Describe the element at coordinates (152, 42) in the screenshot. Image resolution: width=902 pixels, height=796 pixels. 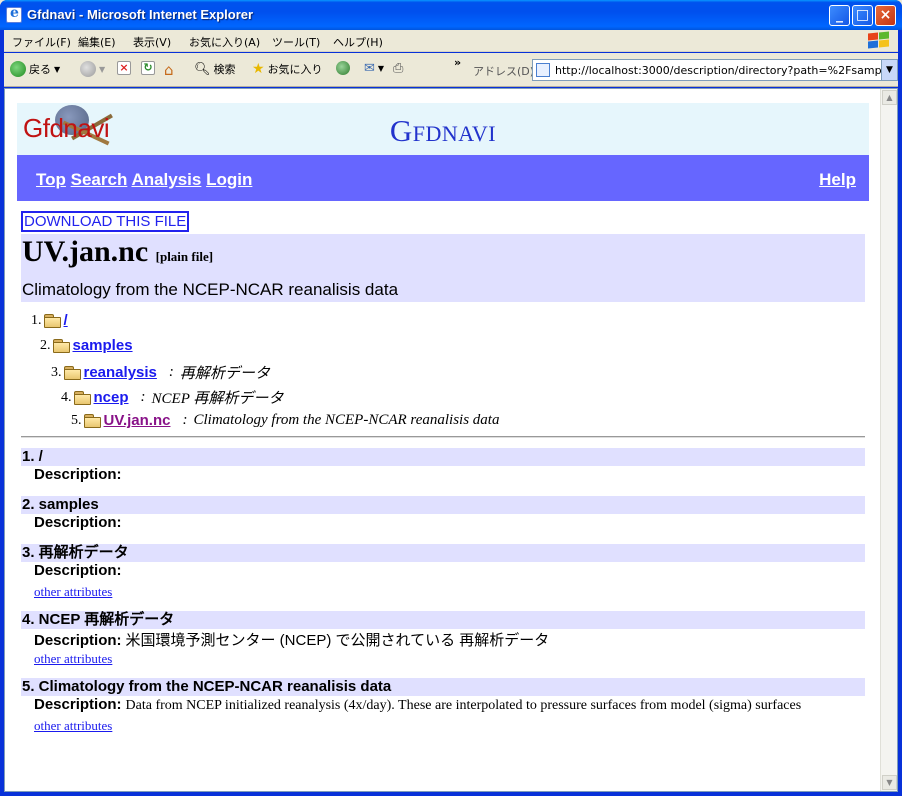
I see `menu-view: 表示(V)` at that location.